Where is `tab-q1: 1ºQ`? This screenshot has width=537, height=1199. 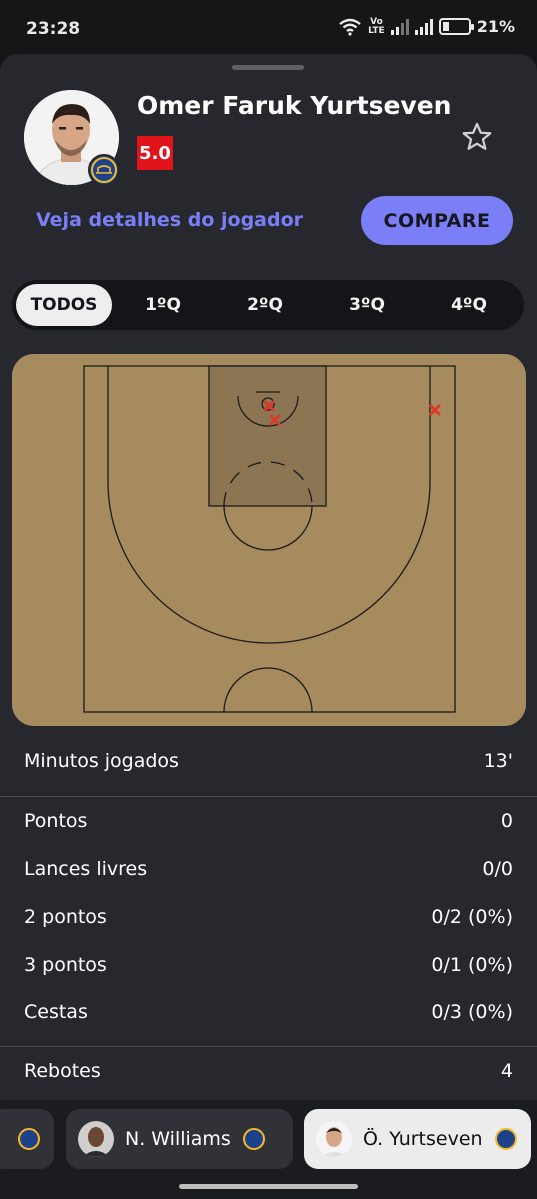 tab-q1: 1ºQ is located at coordinates (163, 305).